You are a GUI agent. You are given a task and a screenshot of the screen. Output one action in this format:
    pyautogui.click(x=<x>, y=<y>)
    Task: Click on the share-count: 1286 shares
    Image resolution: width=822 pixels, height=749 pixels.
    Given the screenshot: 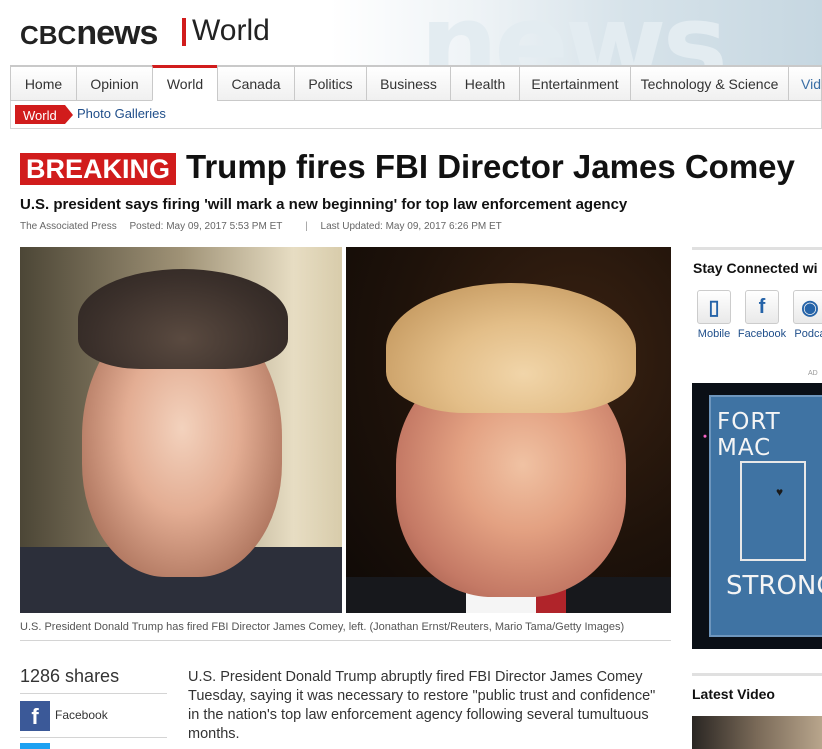 What is the action you would take?
    pyautogui.click(x=70, y=676)
    